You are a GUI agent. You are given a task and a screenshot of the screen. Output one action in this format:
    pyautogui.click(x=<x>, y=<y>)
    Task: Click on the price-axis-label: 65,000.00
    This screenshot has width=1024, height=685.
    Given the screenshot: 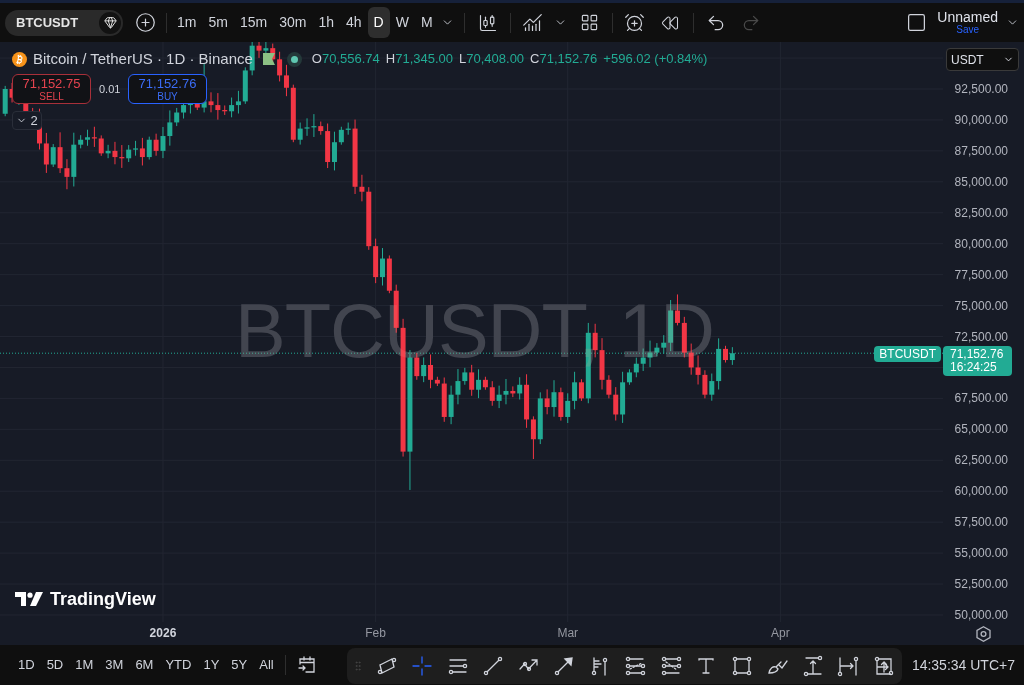 What is the action you would take?
    pyautogui.click(x=981, y=429)
    